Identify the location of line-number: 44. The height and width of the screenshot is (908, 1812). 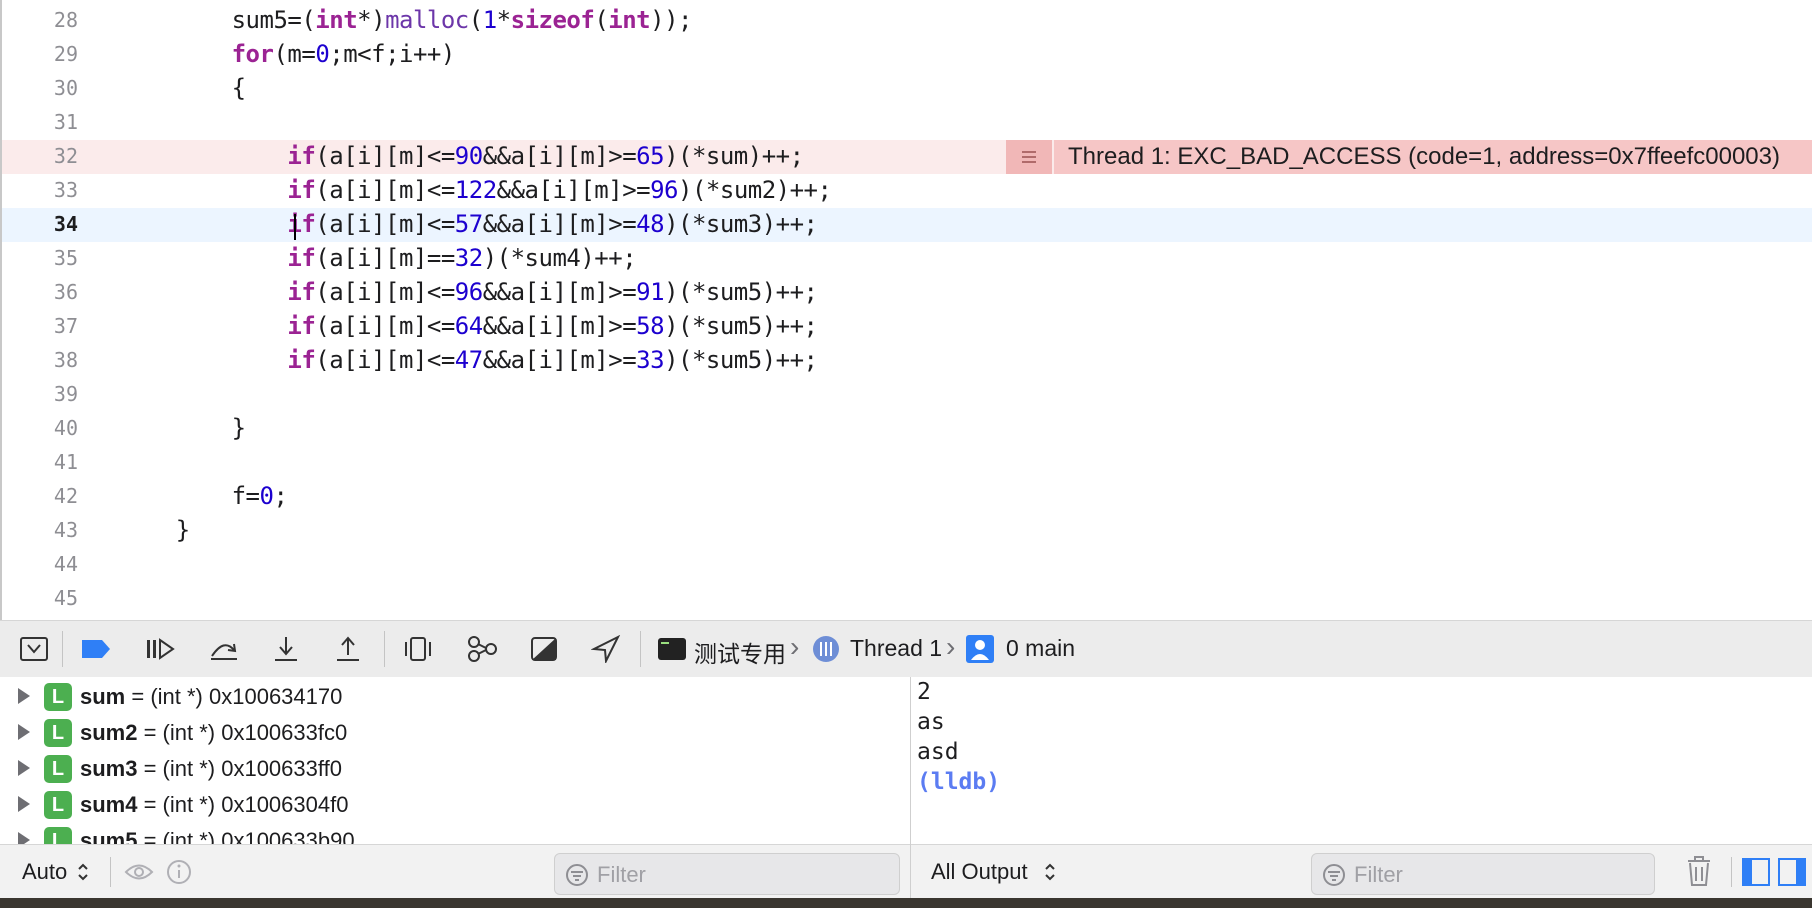
(39, 564).